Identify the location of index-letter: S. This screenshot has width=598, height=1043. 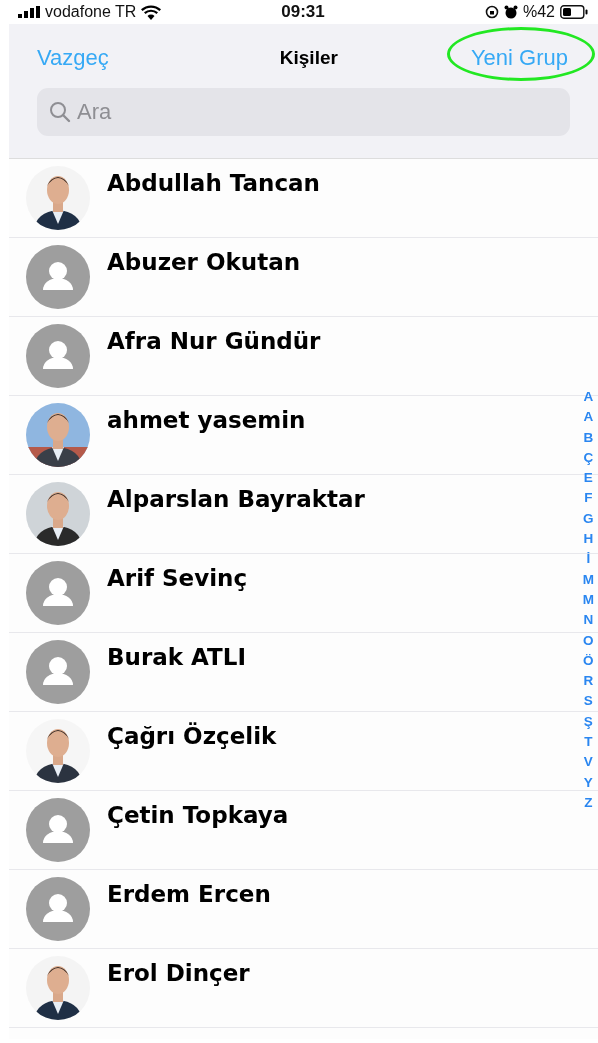
(588, 701).